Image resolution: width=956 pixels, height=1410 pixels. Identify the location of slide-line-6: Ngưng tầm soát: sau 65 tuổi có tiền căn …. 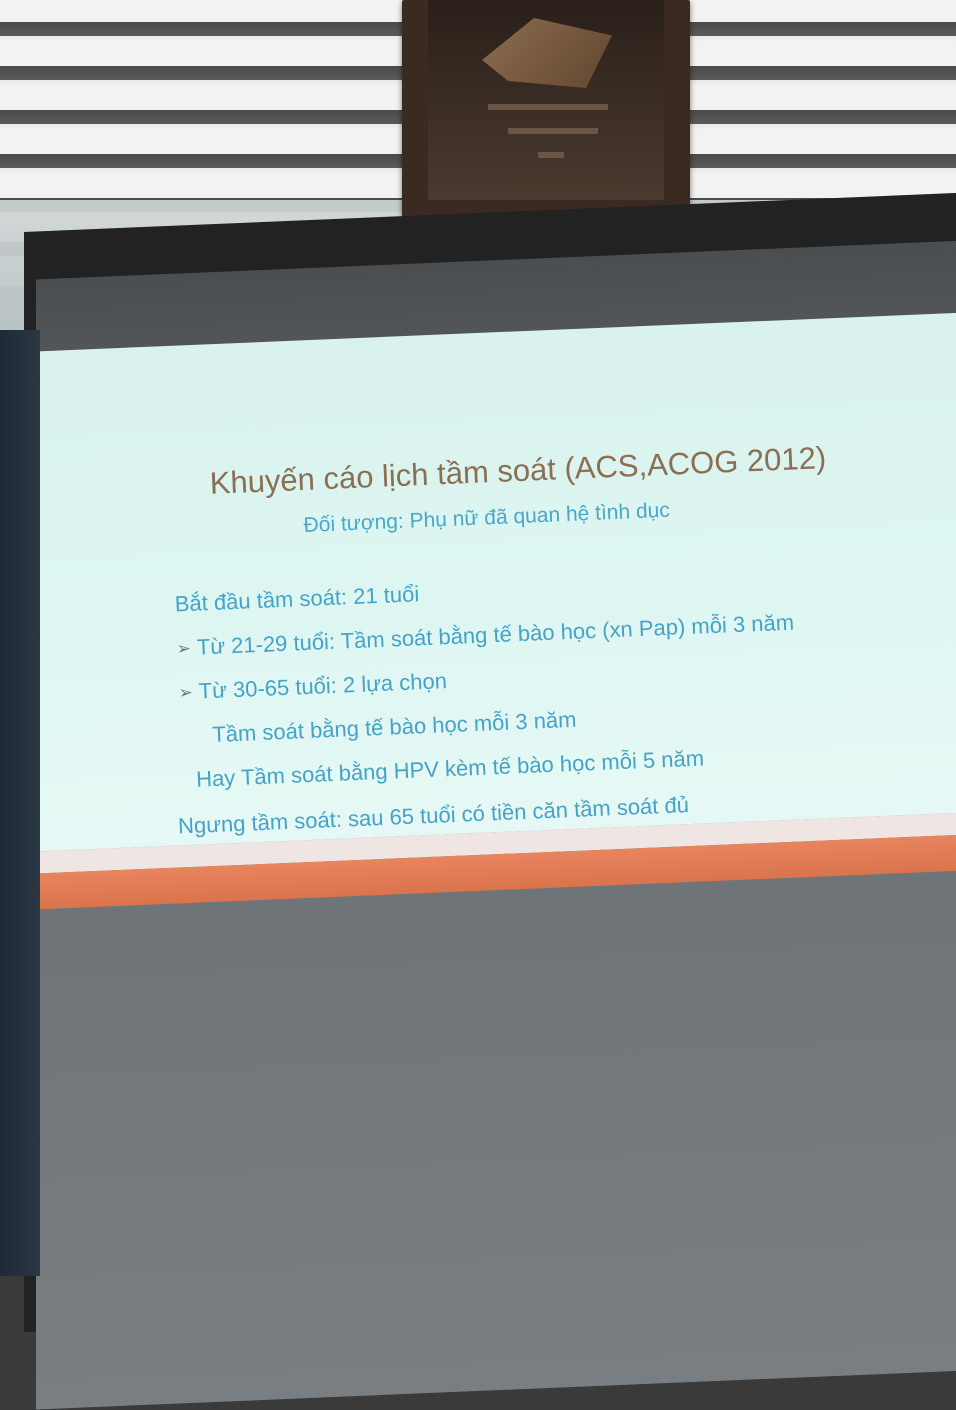
(434, 815).